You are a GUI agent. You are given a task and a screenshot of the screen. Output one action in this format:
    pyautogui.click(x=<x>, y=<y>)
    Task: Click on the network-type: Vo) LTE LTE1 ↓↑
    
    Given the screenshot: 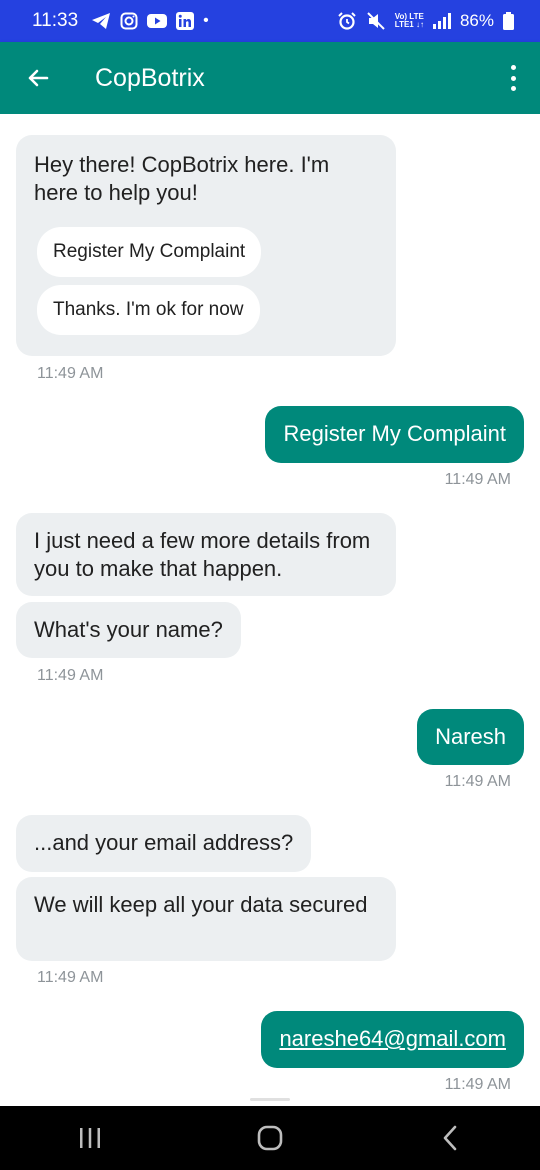 What is the action you would take?
    pyautogui.click(x=409, y=21)
    